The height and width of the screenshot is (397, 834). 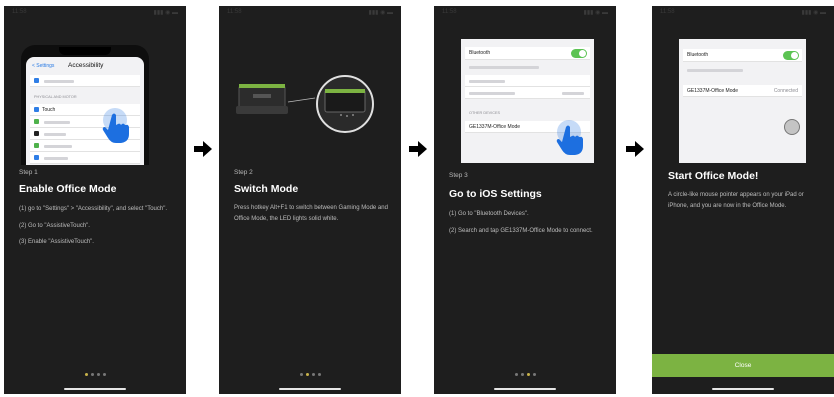 I want to click on step-title: Enable Office Mode, so click(x=68, y=189).